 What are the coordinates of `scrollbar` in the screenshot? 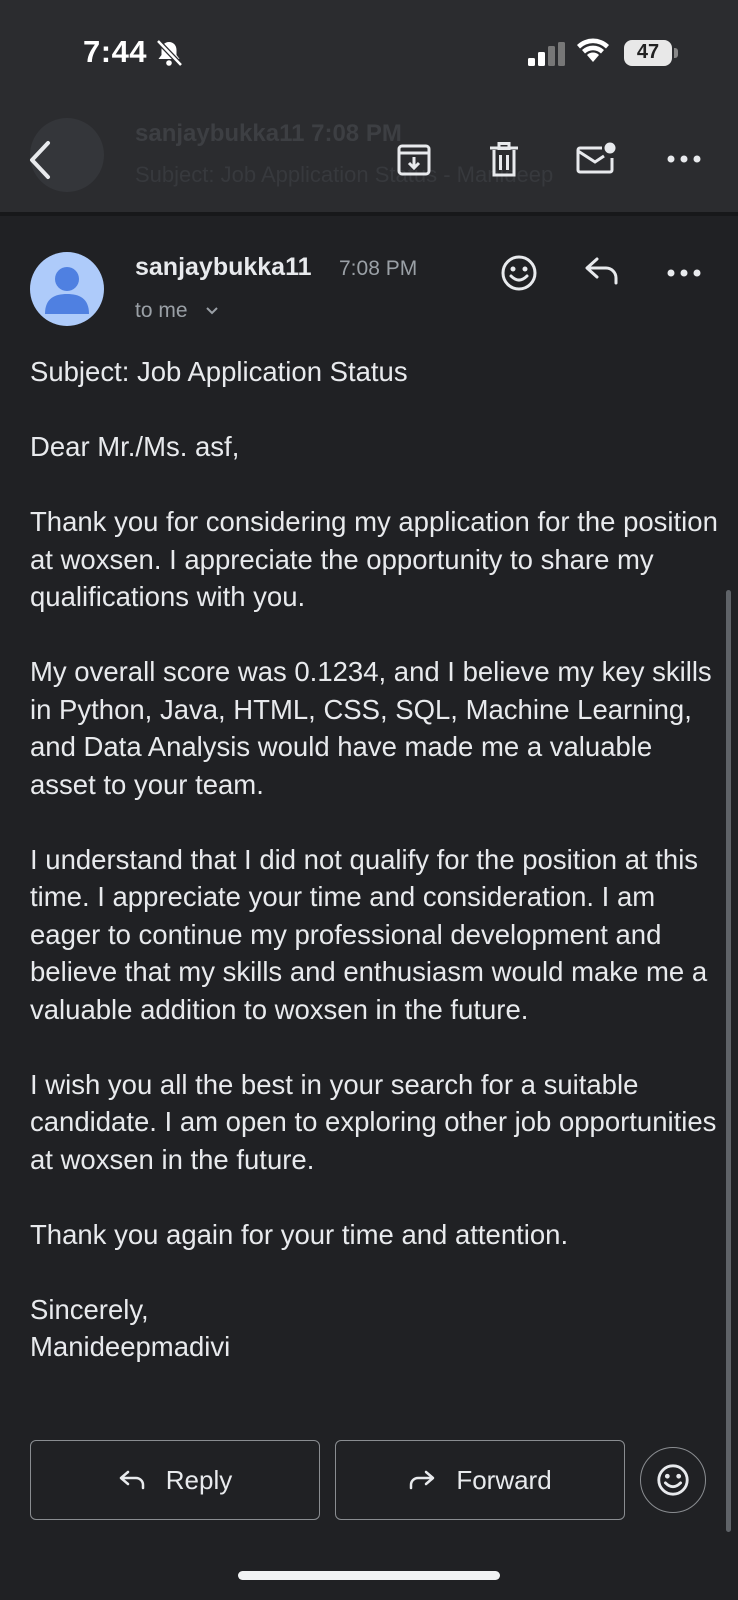 It's located at (728, 1061).